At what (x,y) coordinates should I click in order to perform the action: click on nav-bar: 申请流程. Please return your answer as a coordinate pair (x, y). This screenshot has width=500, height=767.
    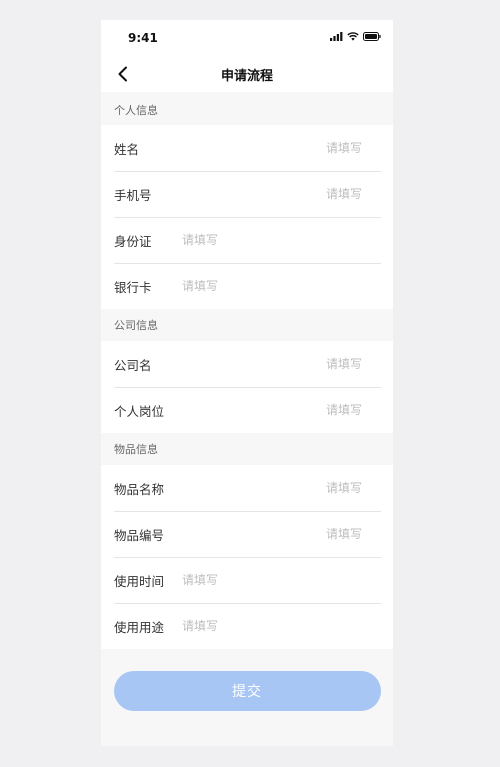
    Looking at the image, I should click on (247, 74).